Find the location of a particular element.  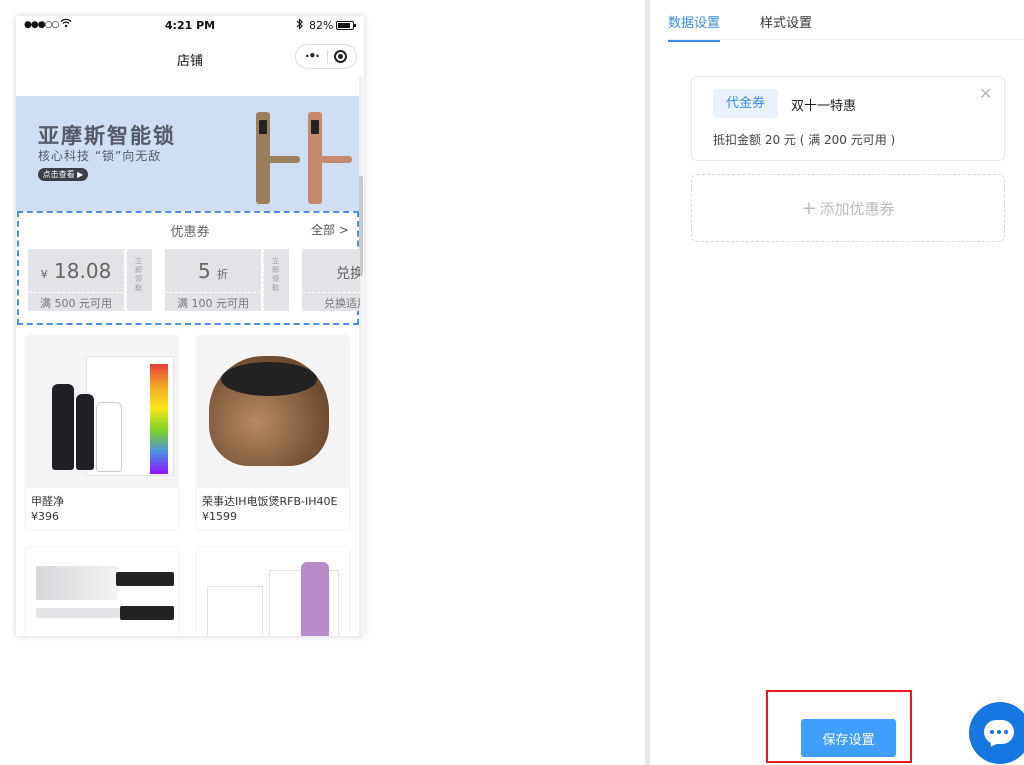

product-price: ¥396 is located at coordinates (45, 516).